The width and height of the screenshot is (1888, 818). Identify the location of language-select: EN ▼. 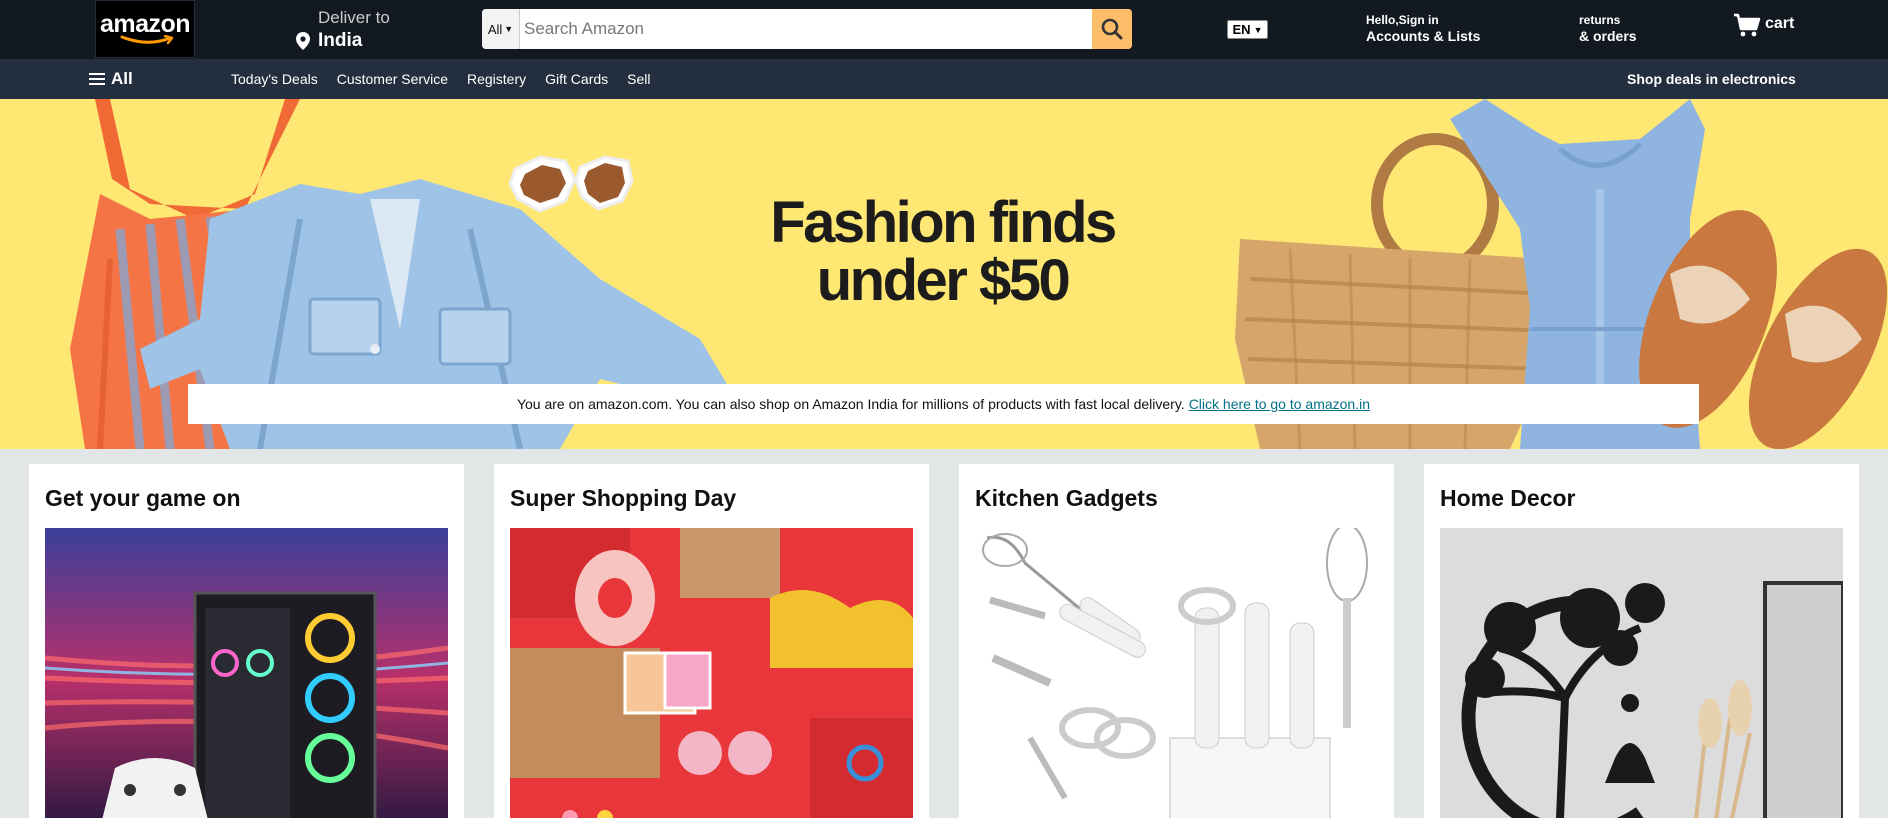
(1247, 29).